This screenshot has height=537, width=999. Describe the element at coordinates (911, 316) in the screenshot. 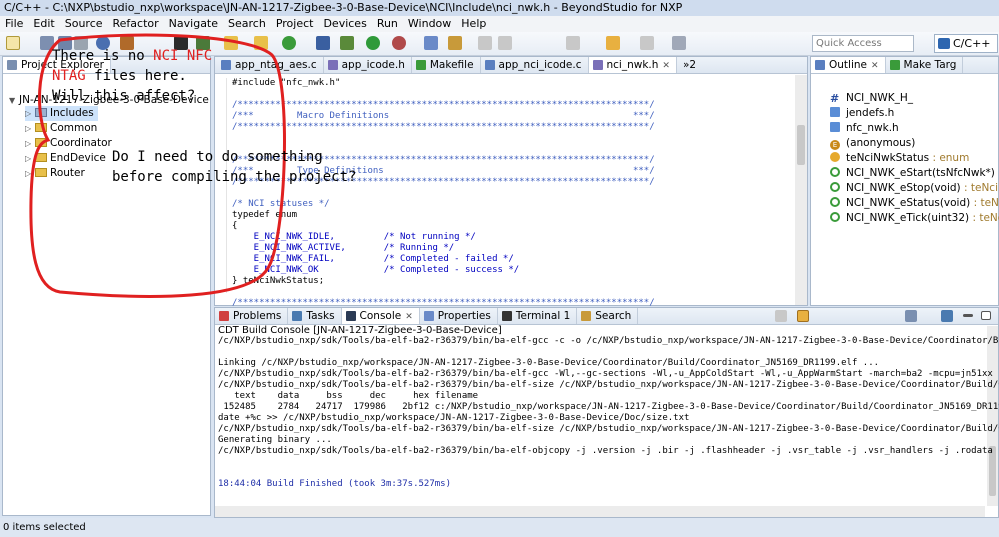

I see `display-console-icon` at that location.